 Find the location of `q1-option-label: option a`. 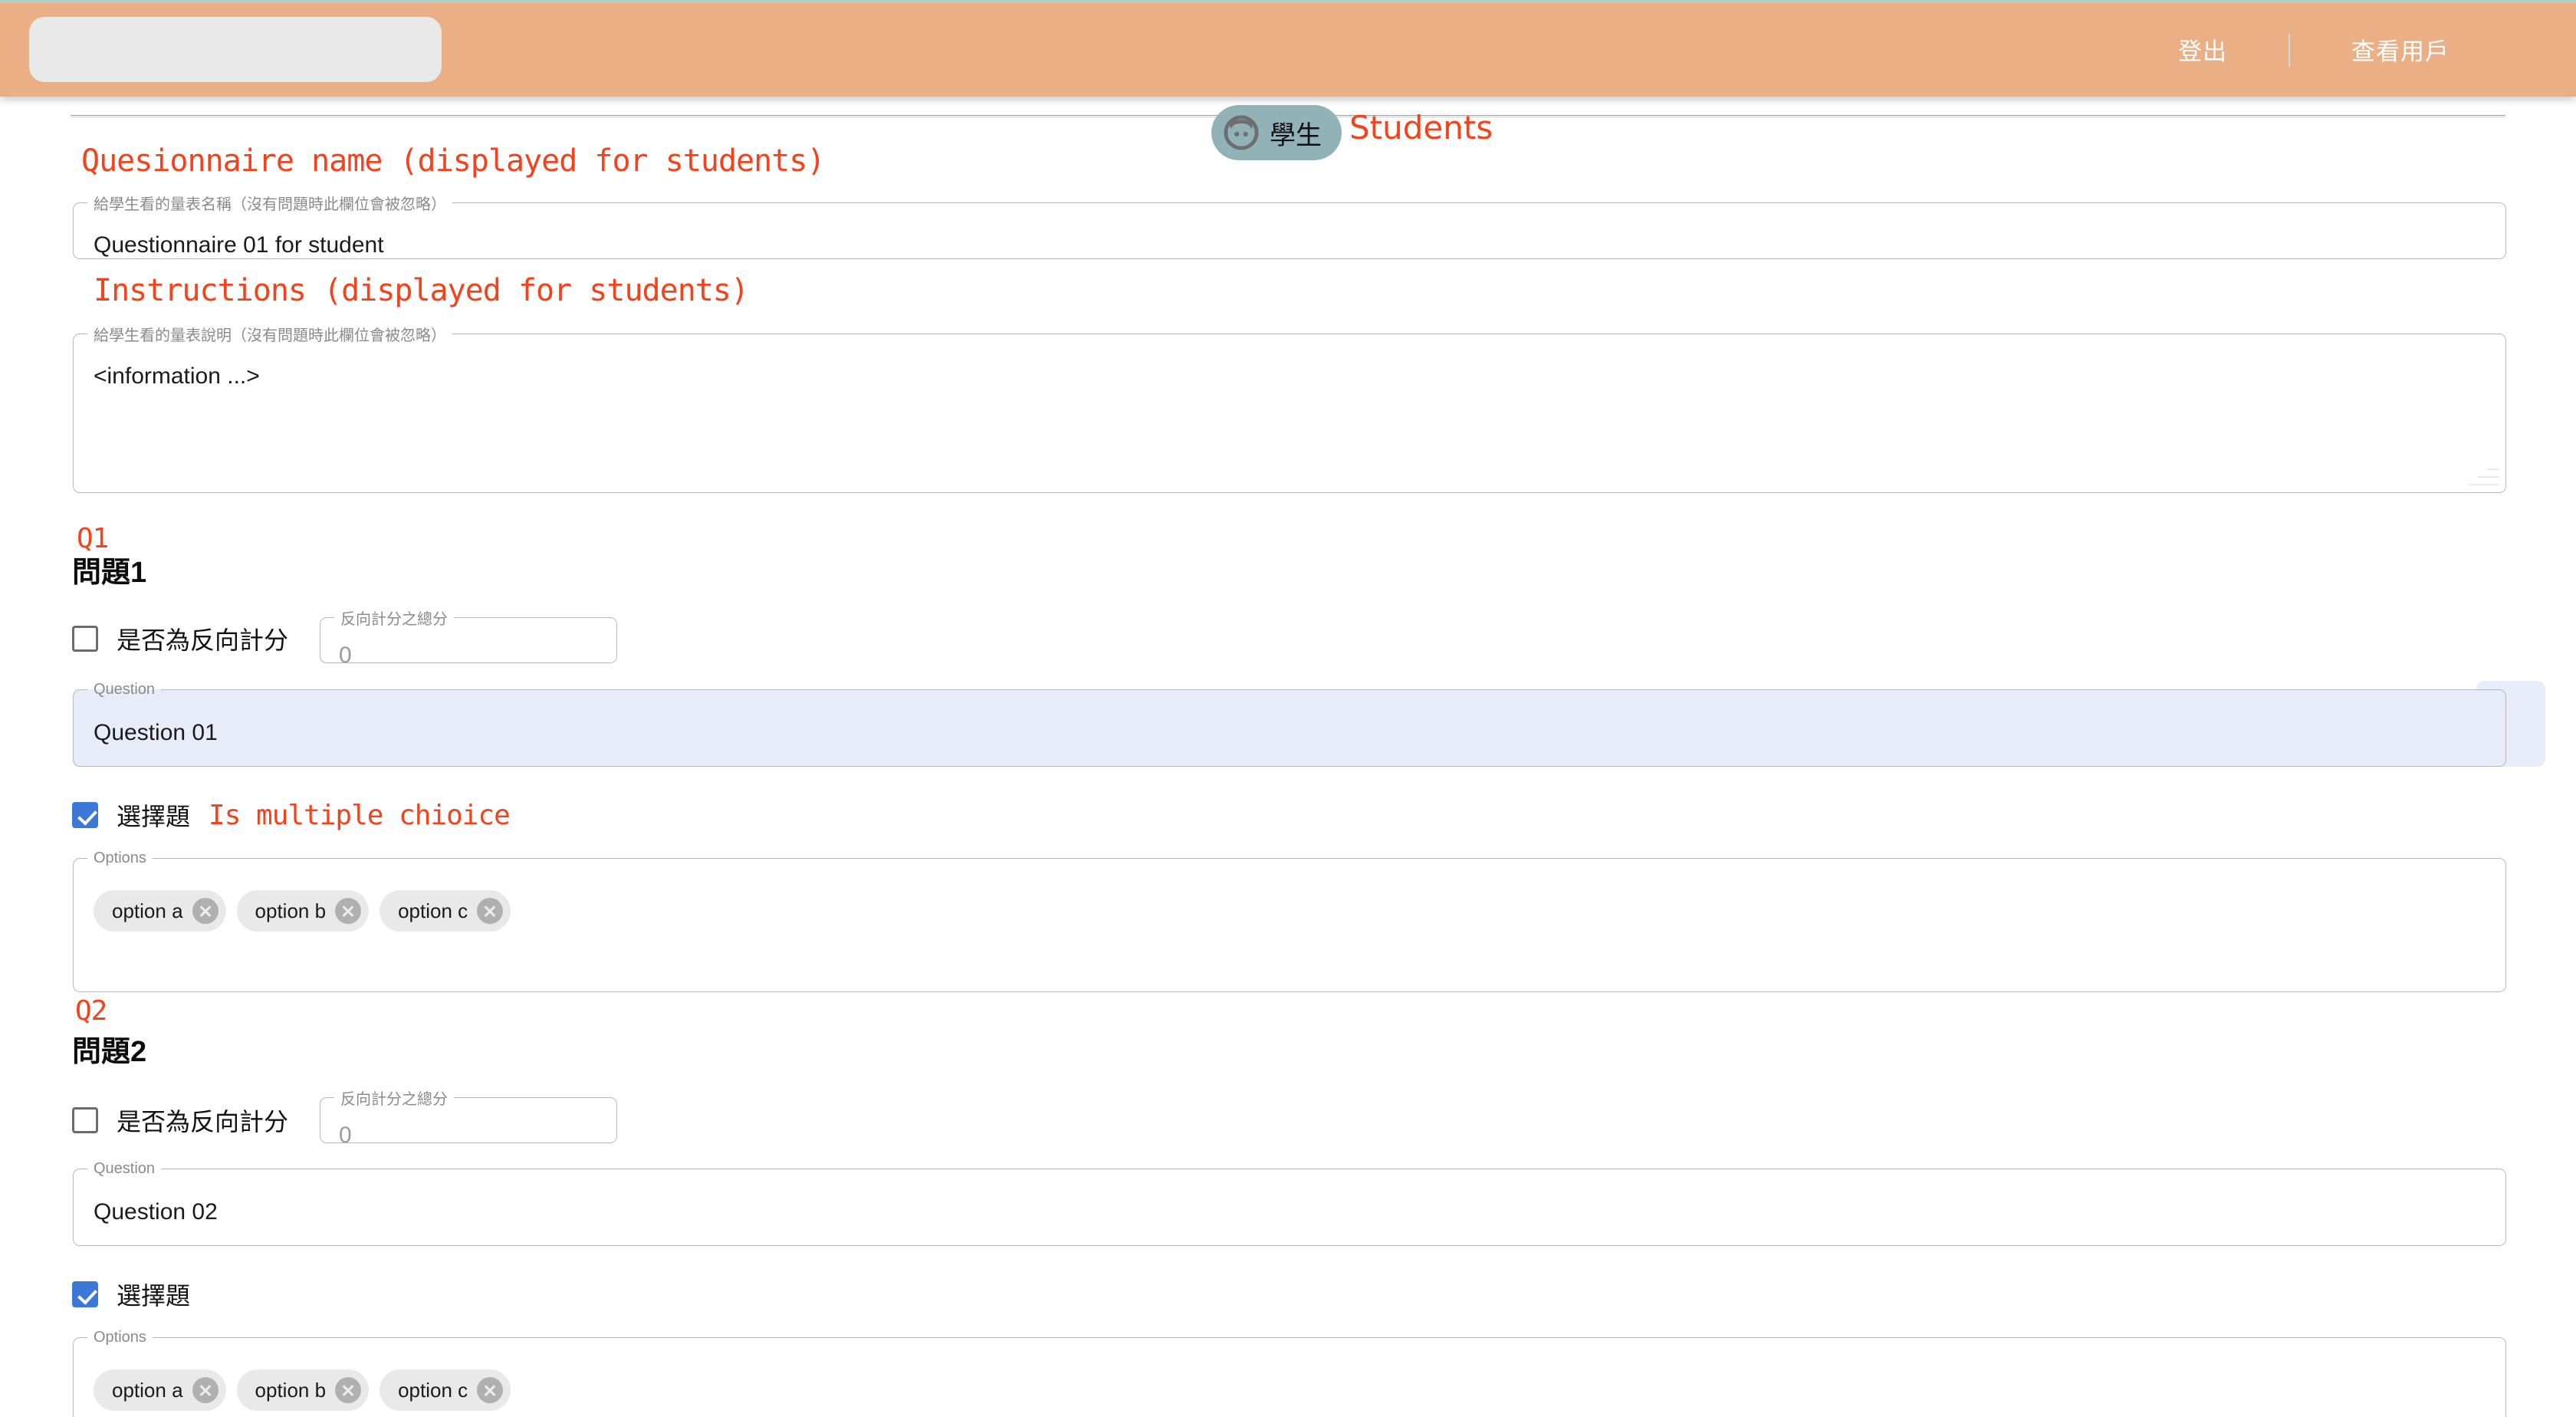

q1-option-label: option a is located at coordinates (148, 911).